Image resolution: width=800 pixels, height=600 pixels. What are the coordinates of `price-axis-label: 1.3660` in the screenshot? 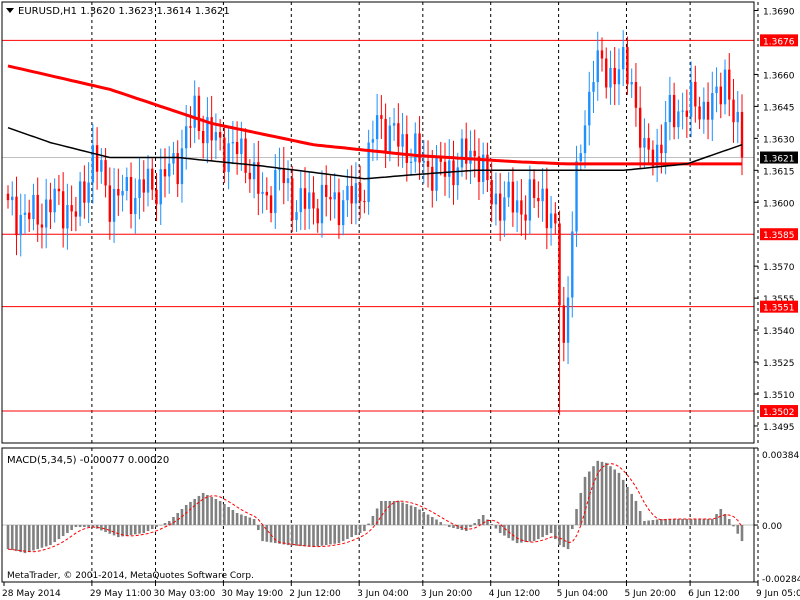 It's located at (779, 76).